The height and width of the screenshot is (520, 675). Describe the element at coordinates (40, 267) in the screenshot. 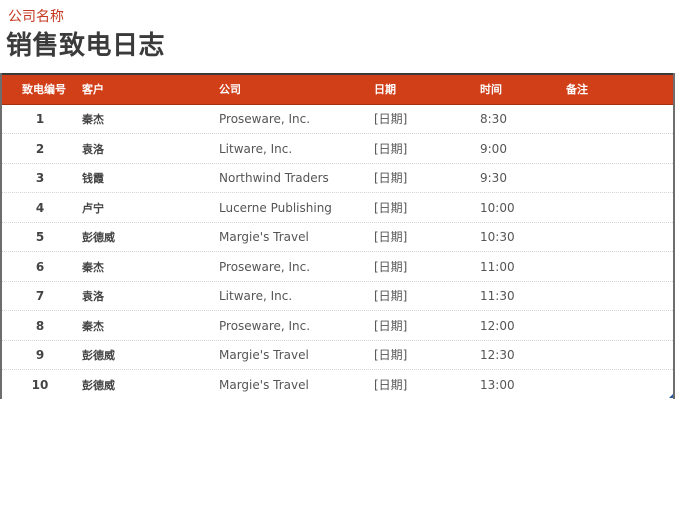

I see `cell-call-number: 6` at that location.